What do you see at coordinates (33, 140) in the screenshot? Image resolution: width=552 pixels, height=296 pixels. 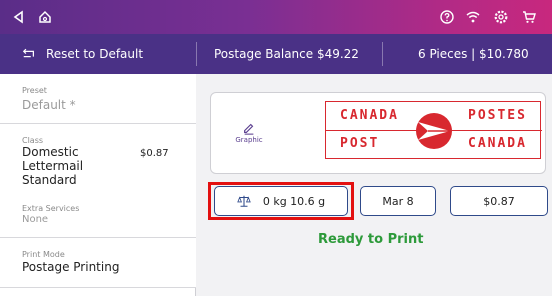 I see `class-label: Class` at bounding box center [33, 140].